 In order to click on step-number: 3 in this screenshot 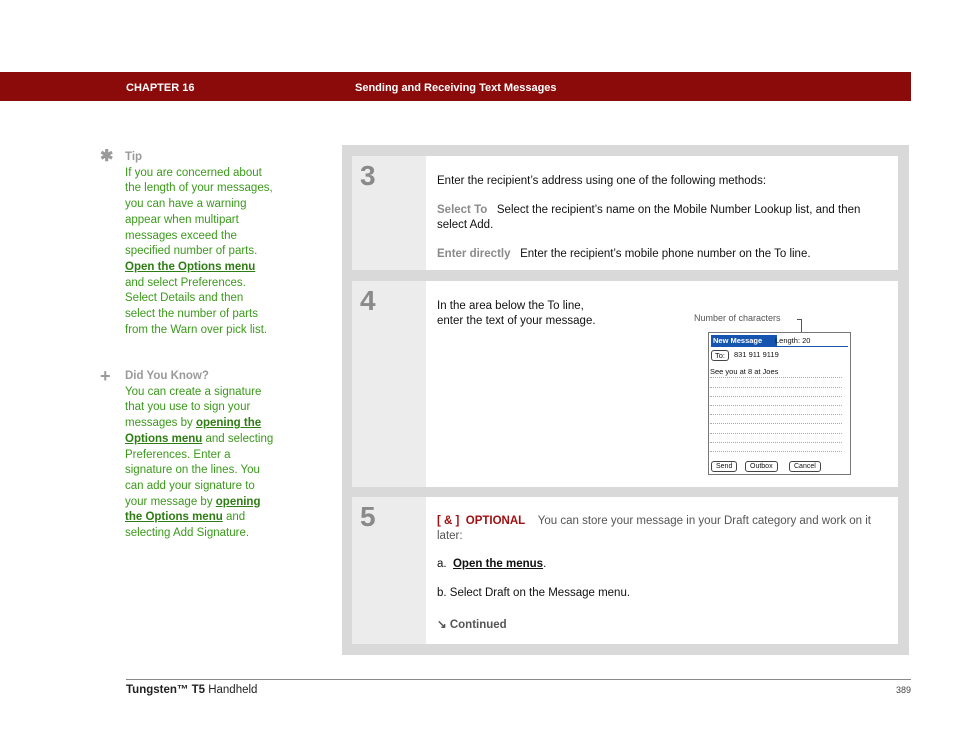, I will do `click(368, 175)`.